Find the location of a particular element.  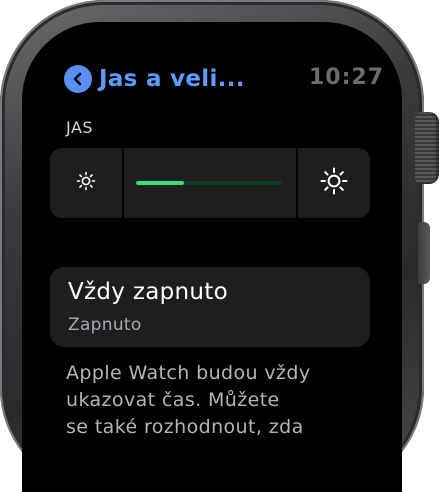

always-on-title: Vždy zapnuto is located at coordinates (148, 292).